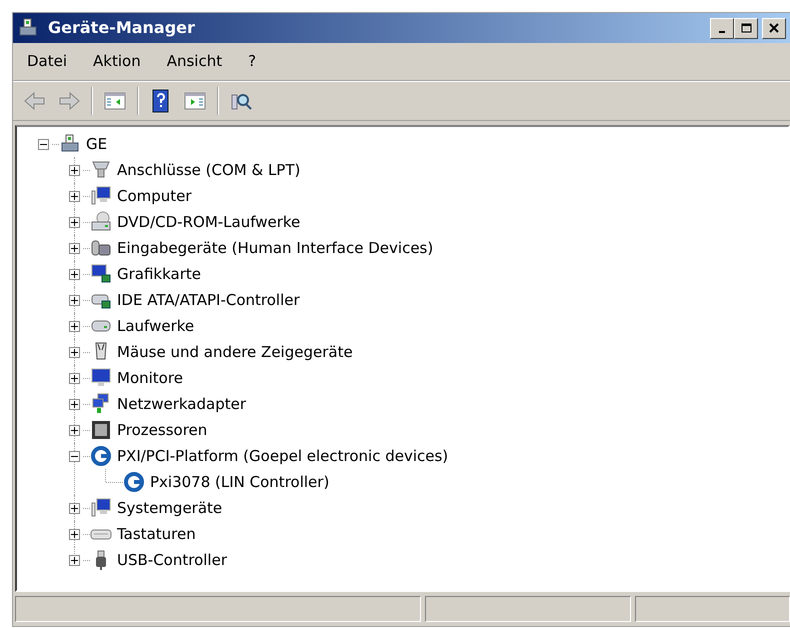  Describe the element at coordinates (282, 456) in the screenshot. I see `tree-item: PXI/PCI-Platform (Goepel electronic devices)` at that location.